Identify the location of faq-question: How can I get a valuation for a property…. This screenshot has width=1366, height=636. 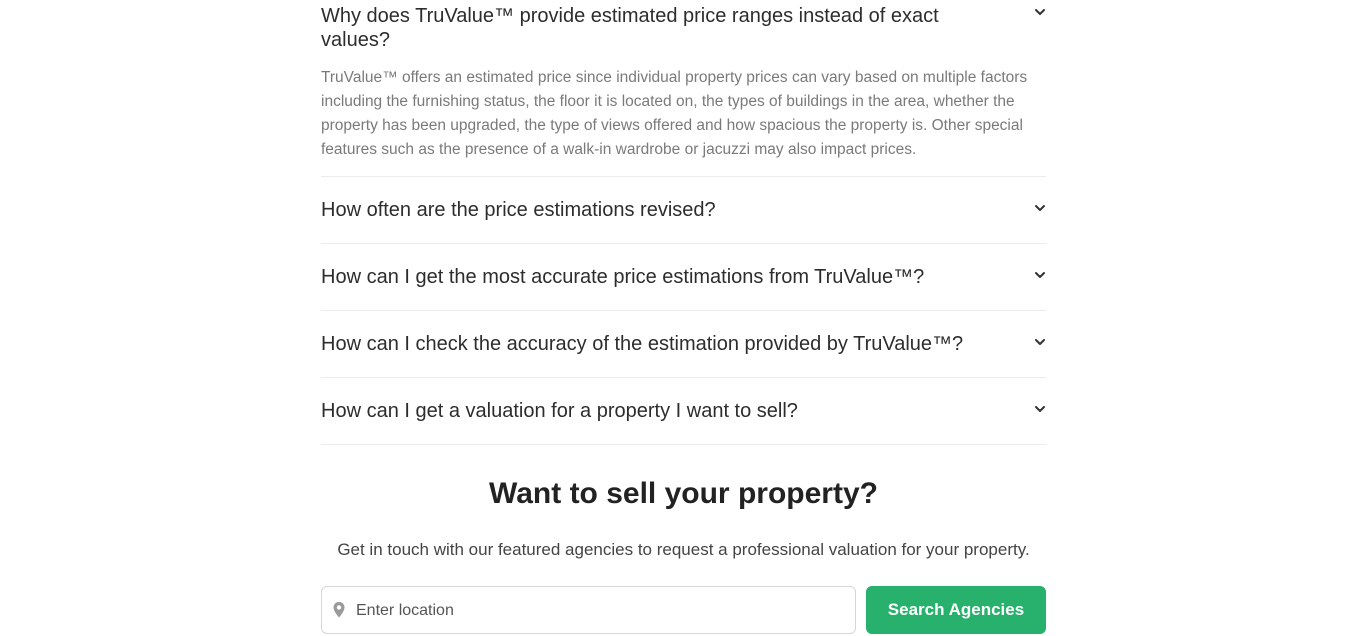
(683, 411).